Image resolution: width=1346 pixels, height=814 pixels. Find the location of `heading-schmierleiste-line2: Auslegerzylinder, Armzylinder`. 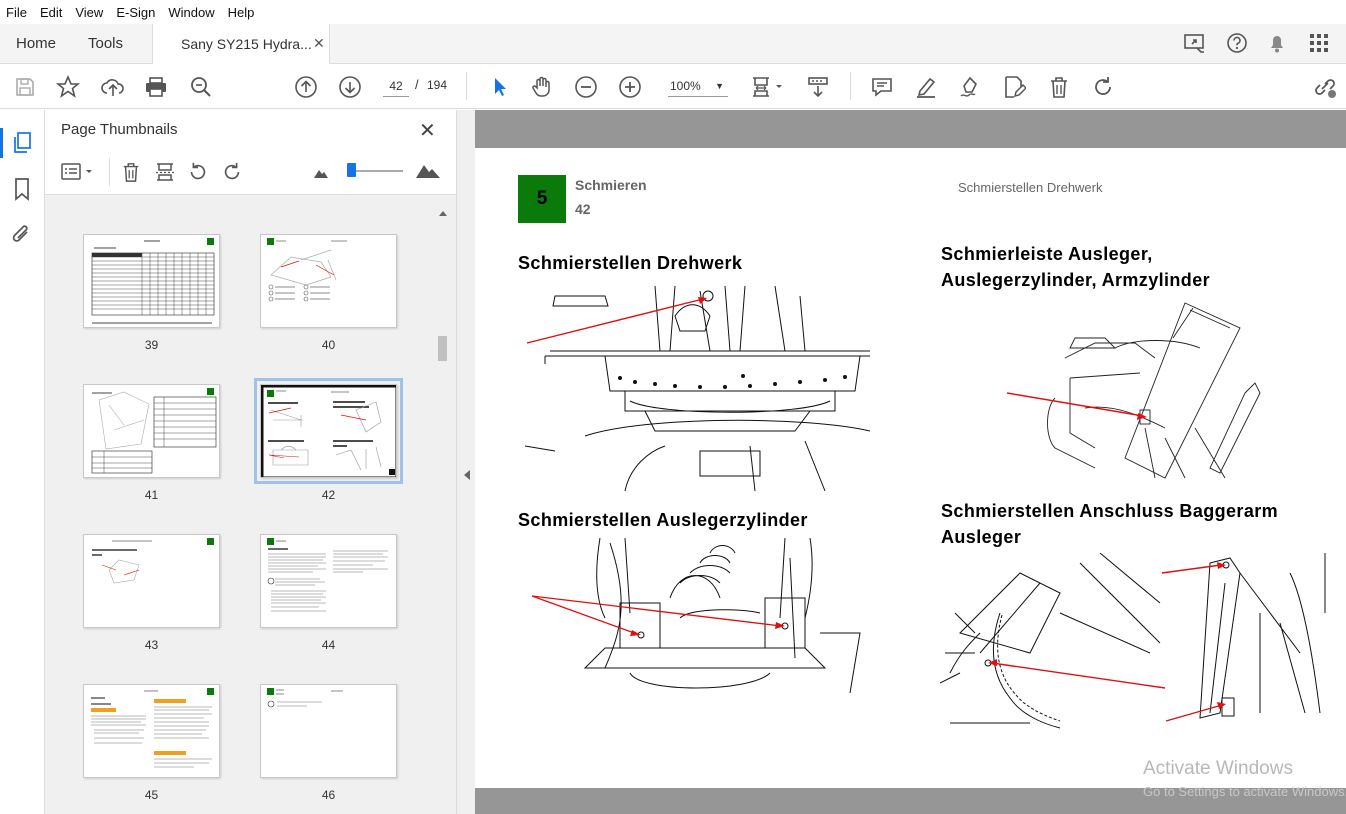

heading-schmierleiste-line2: Auslegerzylinder, Armzylinder is located at coordinates (1076, 280).